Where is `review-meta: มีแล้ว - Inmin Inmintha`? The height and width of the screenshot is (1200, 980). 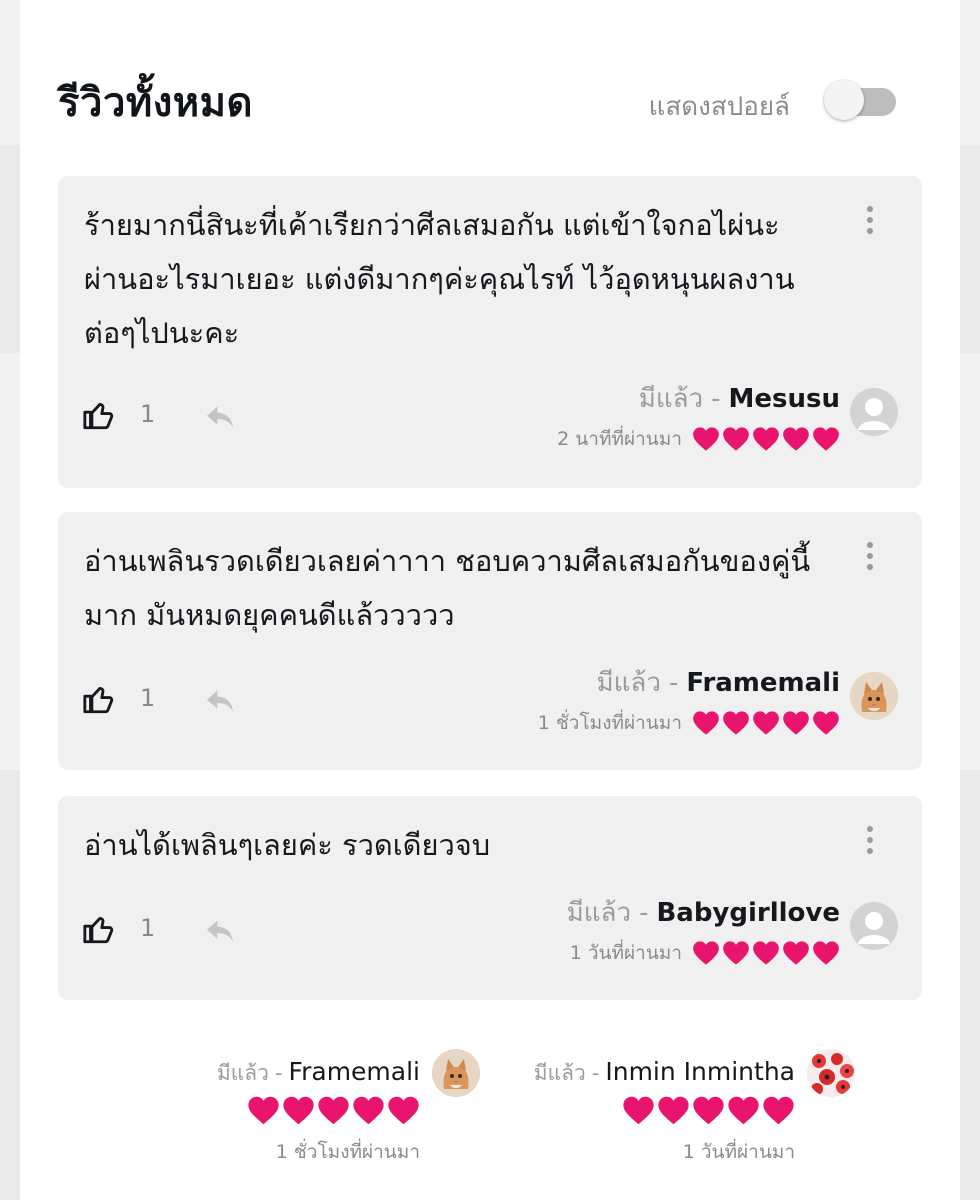
review-meta: มีแล้ว - Inmin Inmintha is located at coordinates (664, 1073).